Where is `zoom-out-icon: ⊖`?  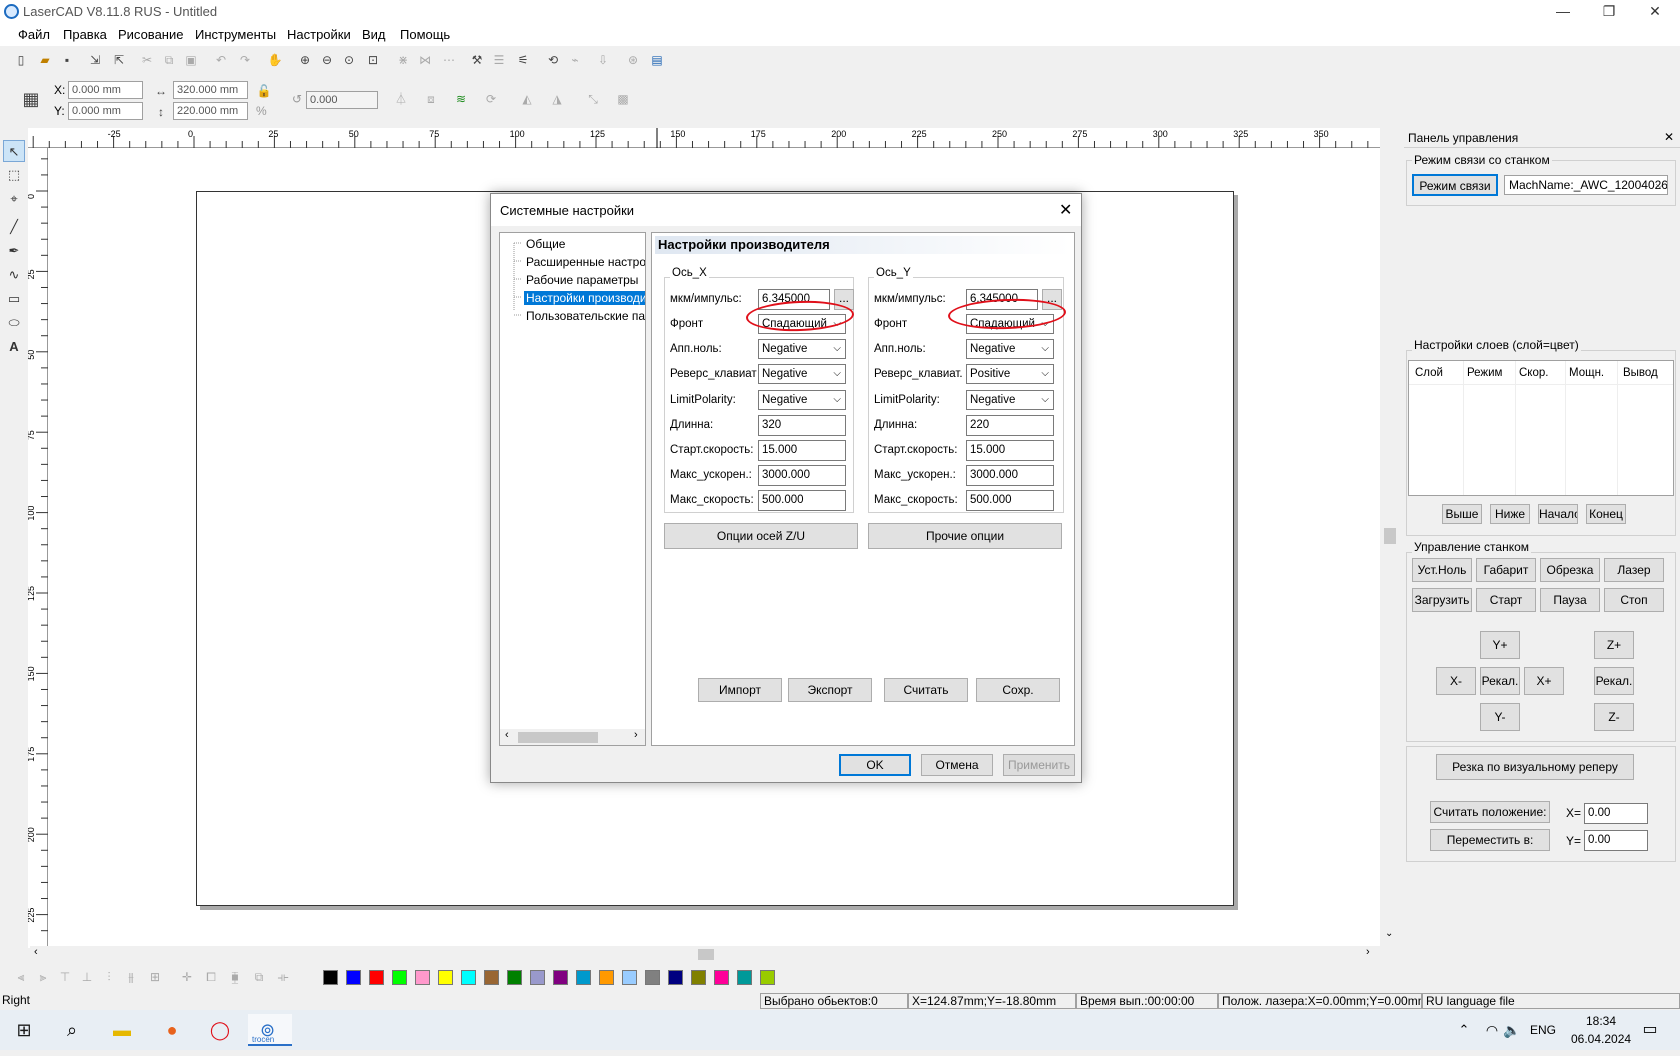 zoom-out-icon: ⊖ is located at coordinates (327, 60).